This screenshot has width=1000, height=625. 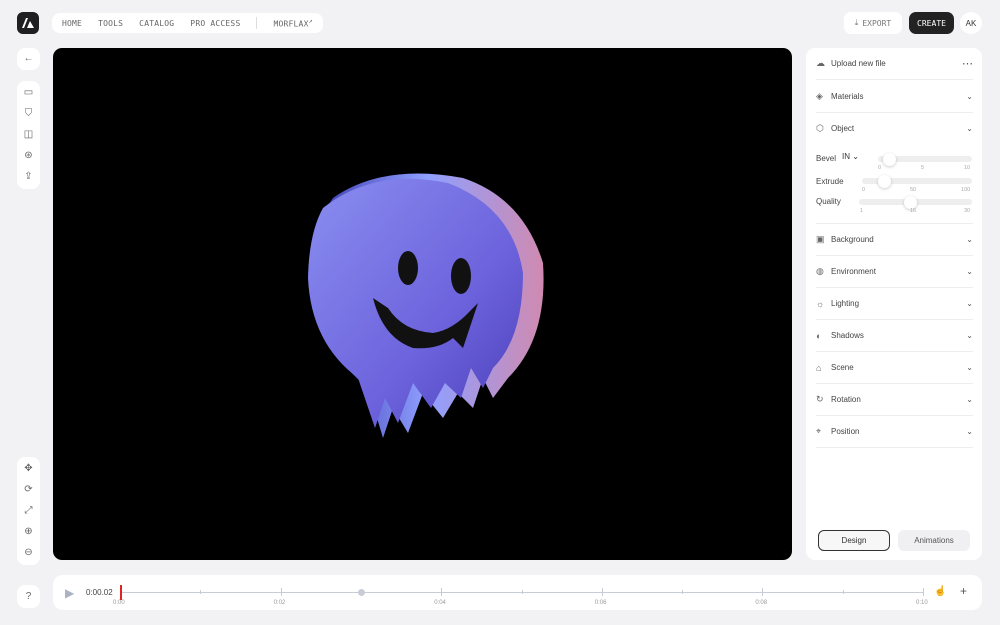 I want to click on section-position: ⌖ Position ⌄, so click(x=894, y=432).